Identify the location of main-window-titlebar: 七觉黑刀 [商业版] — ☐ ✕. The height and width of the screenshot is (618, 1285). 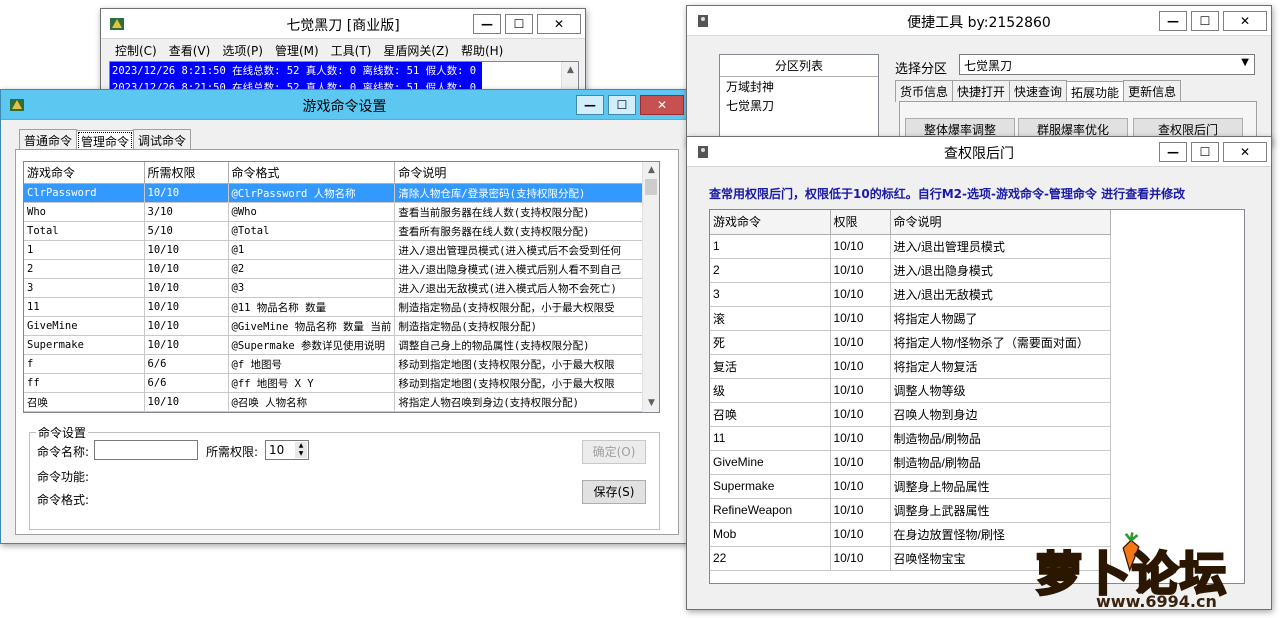
(343, 24).